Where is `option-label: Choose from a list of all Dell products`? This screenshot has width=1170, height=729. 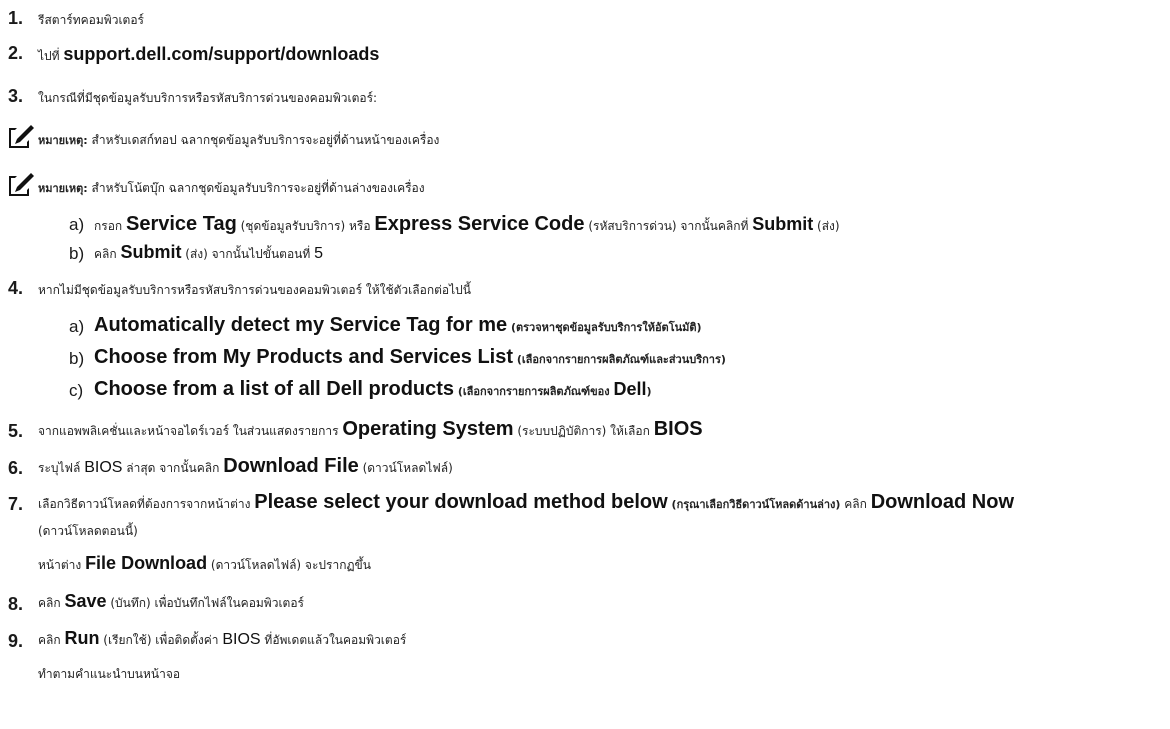
option-label: Choose from a list of all Dell products is located at coordinates (274, 389).